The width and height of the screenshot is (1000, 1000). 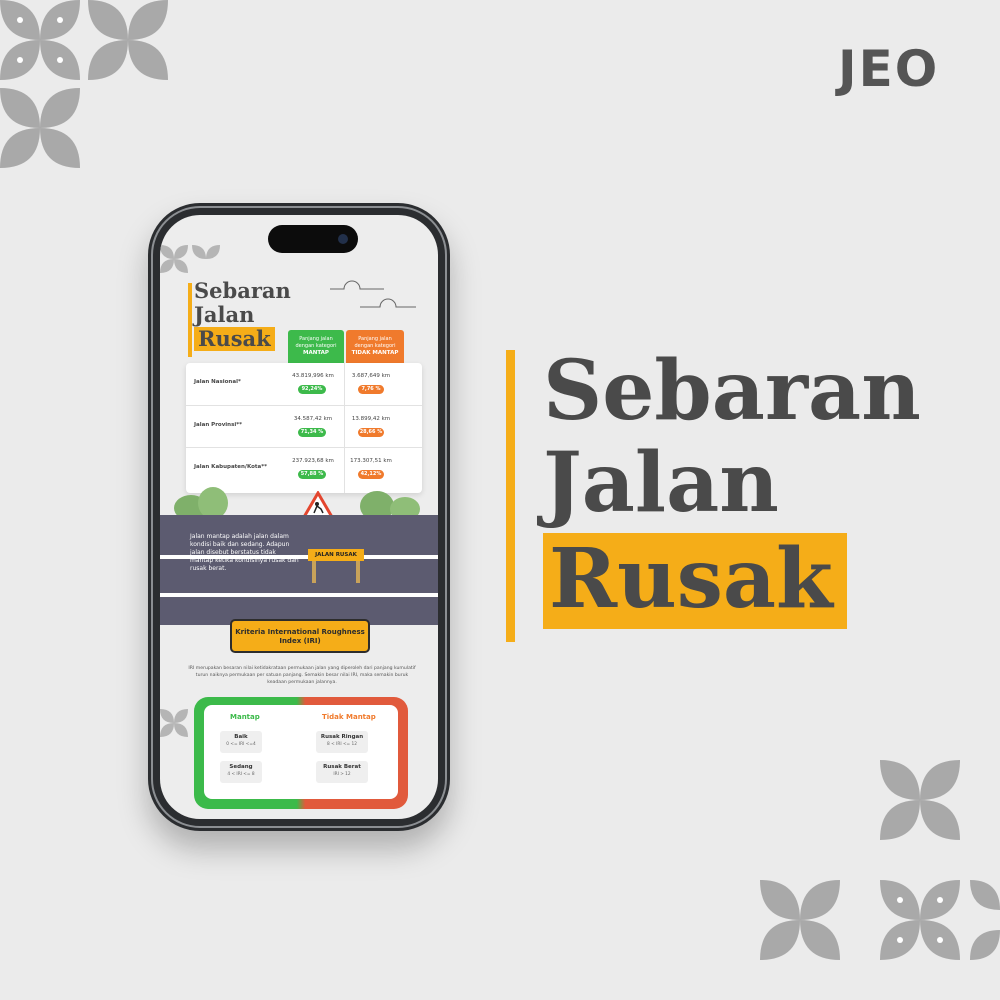 I want to click on mantap-percent-badge: 92,24%, so click(x=312, y=389).